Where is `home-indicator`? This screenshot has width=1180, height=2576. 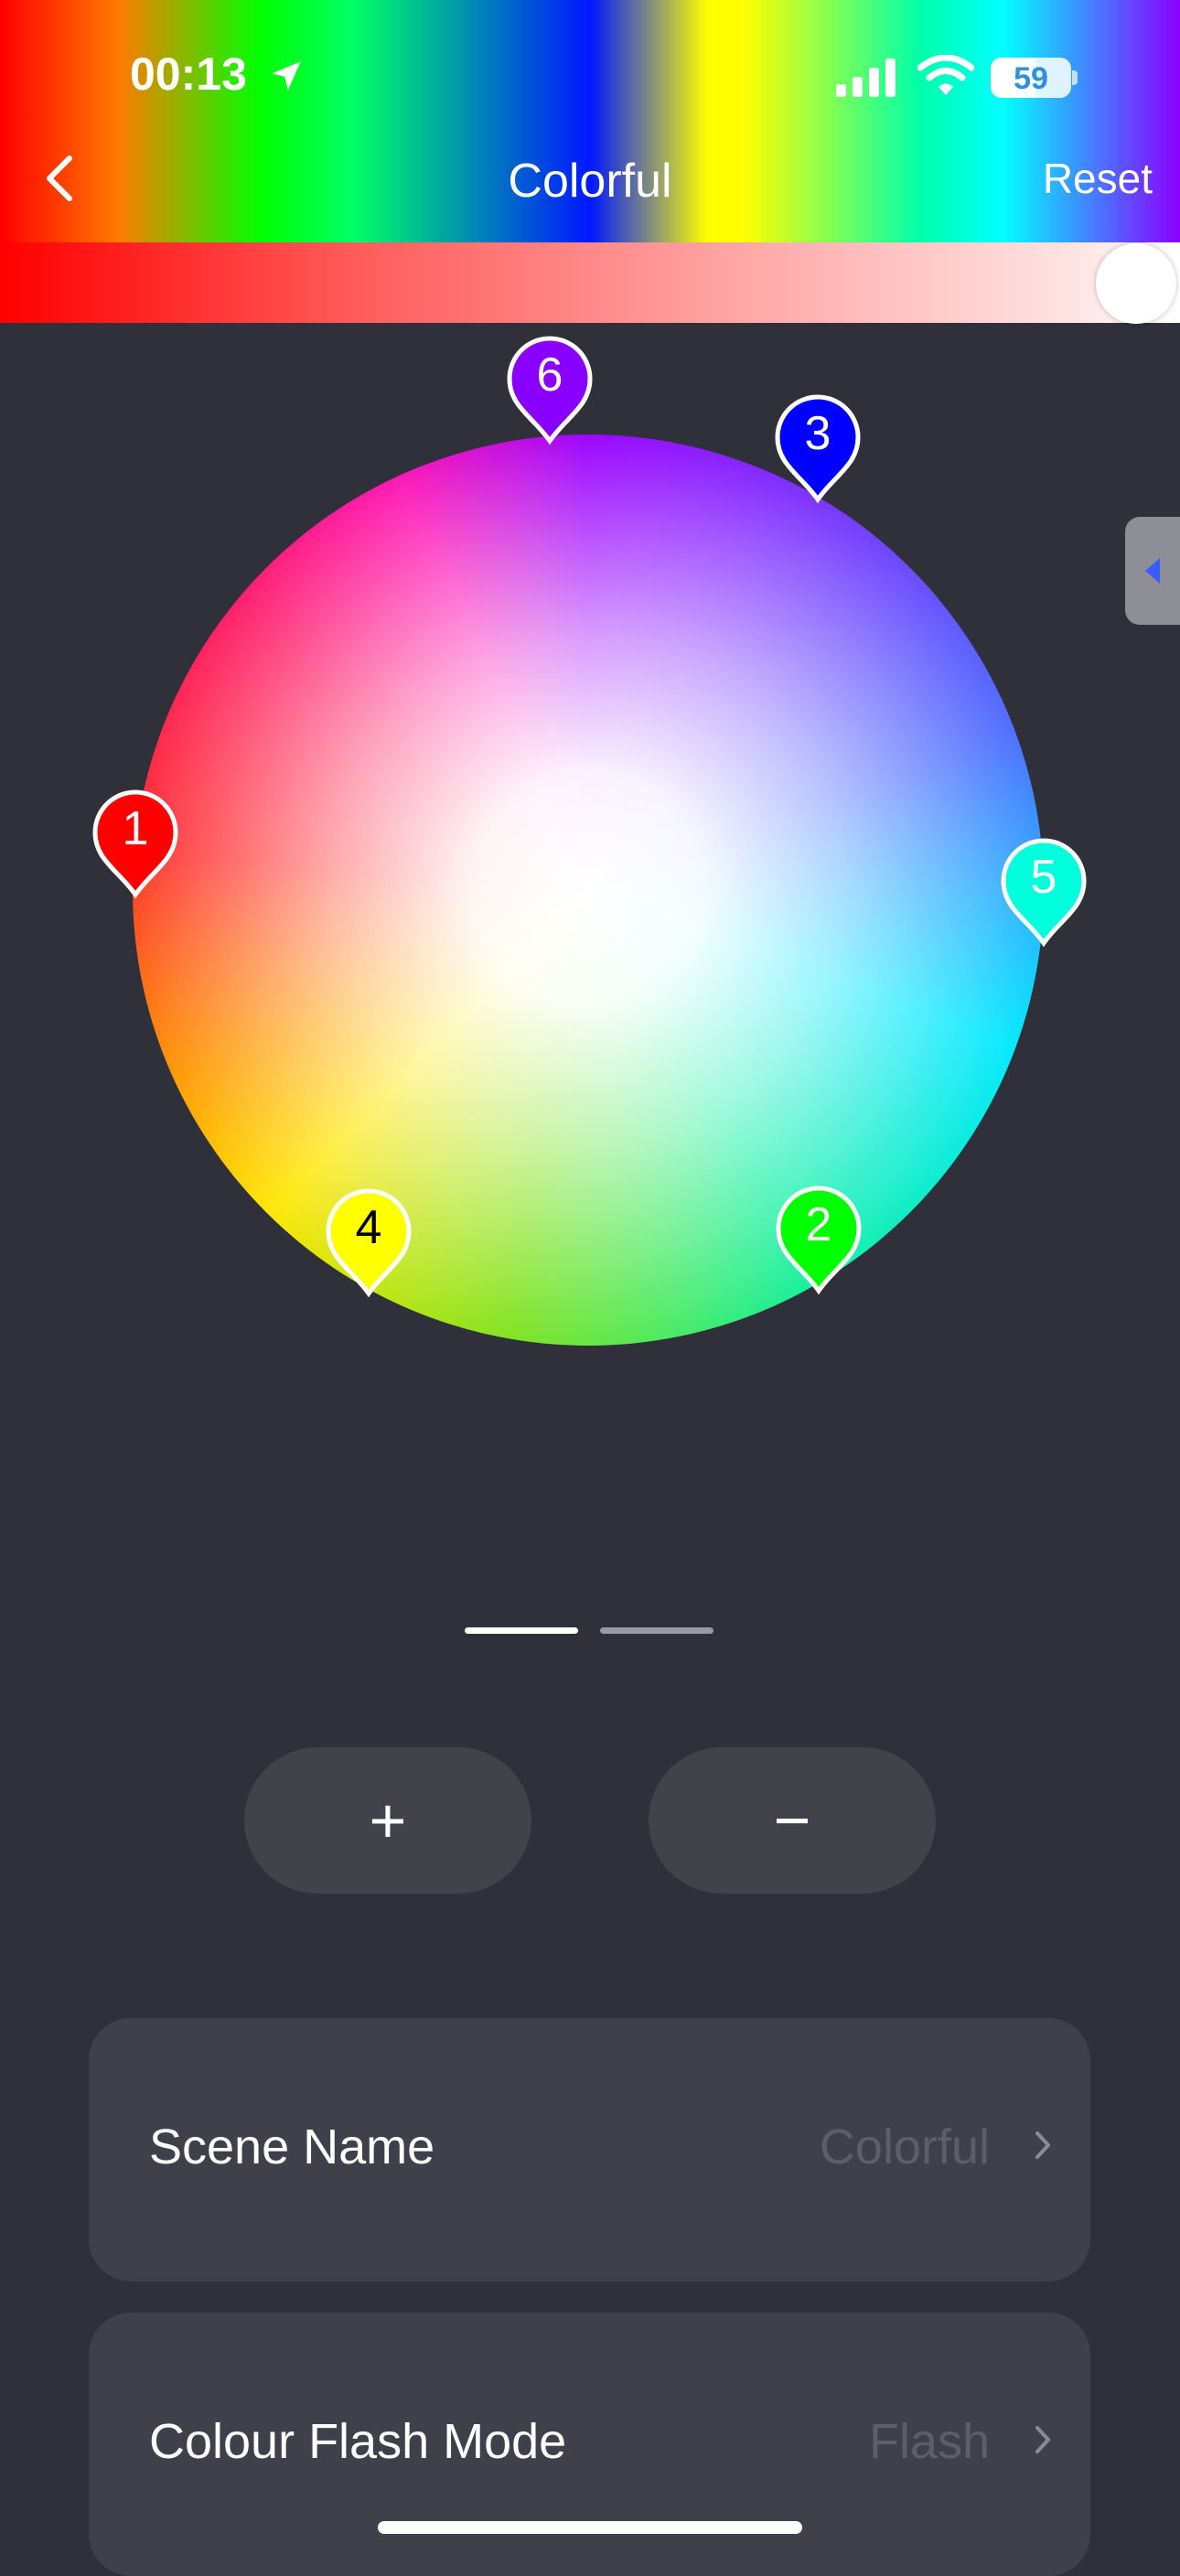
home-indicator is located at coordinates (590, 2528).